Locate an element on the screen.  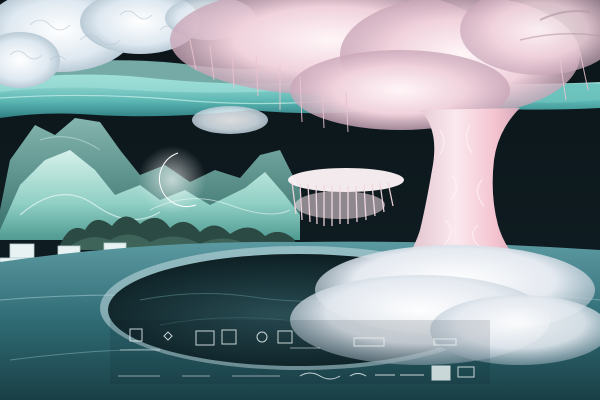
crescent-moon-sculpture is located at coordinates (172, 180).